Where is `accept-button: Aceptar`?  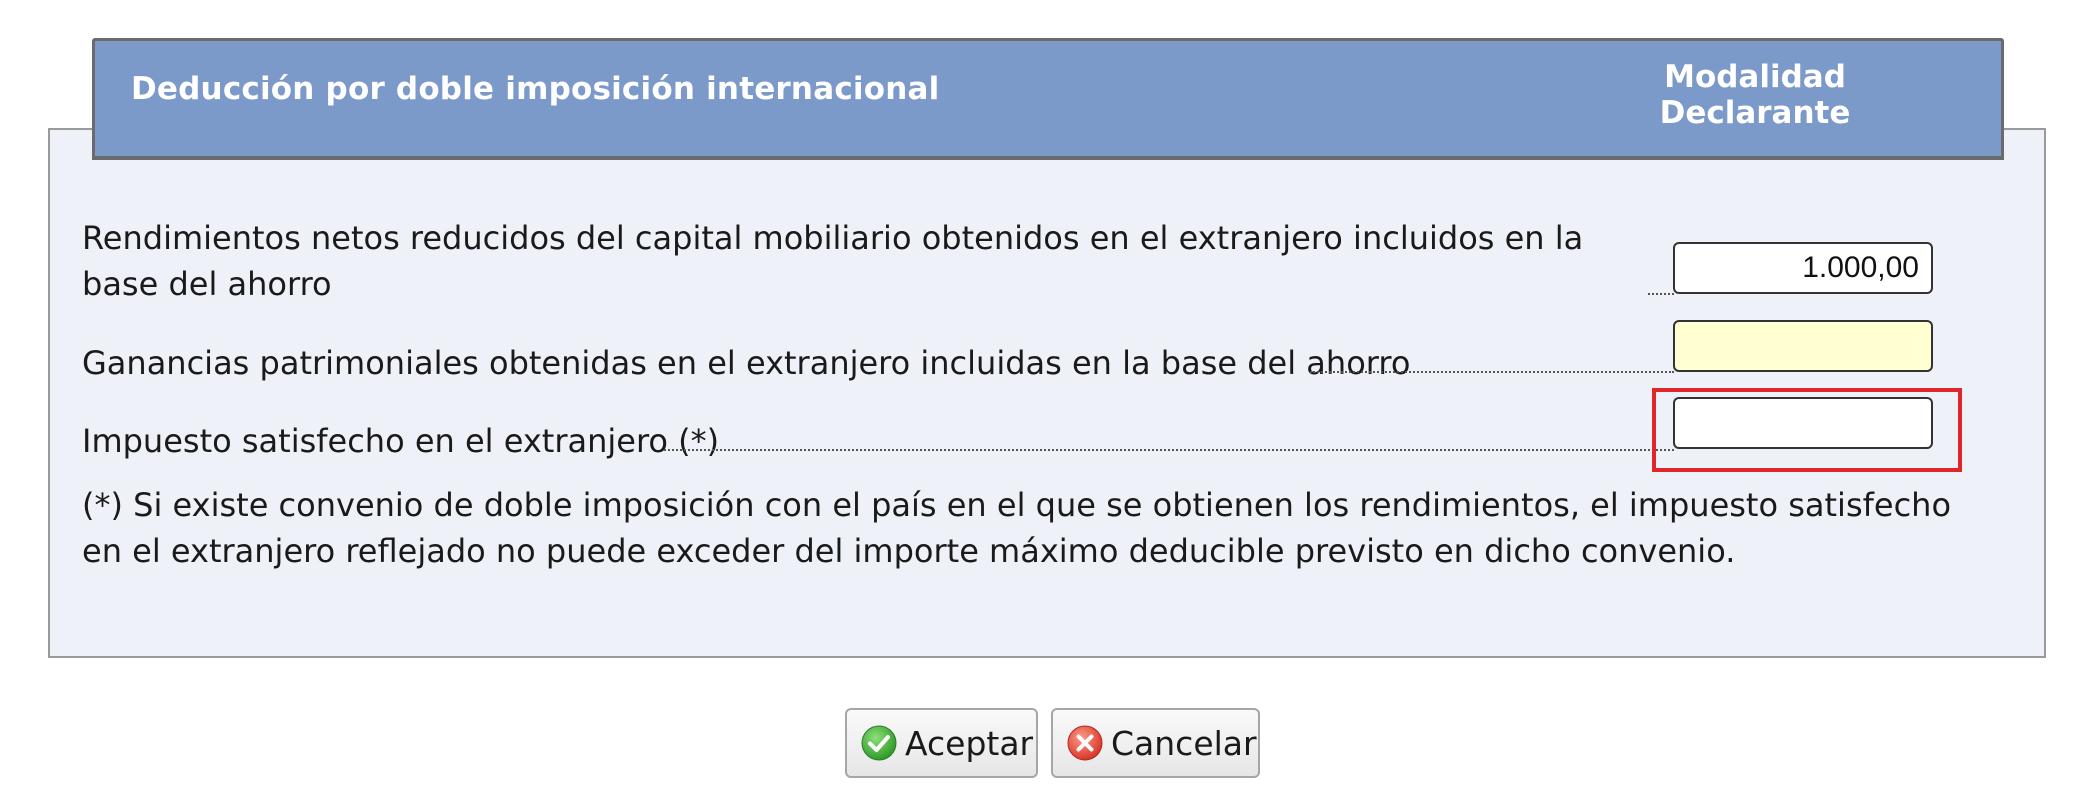 accept-button: Aceptar is located at coordinates (941, 743).